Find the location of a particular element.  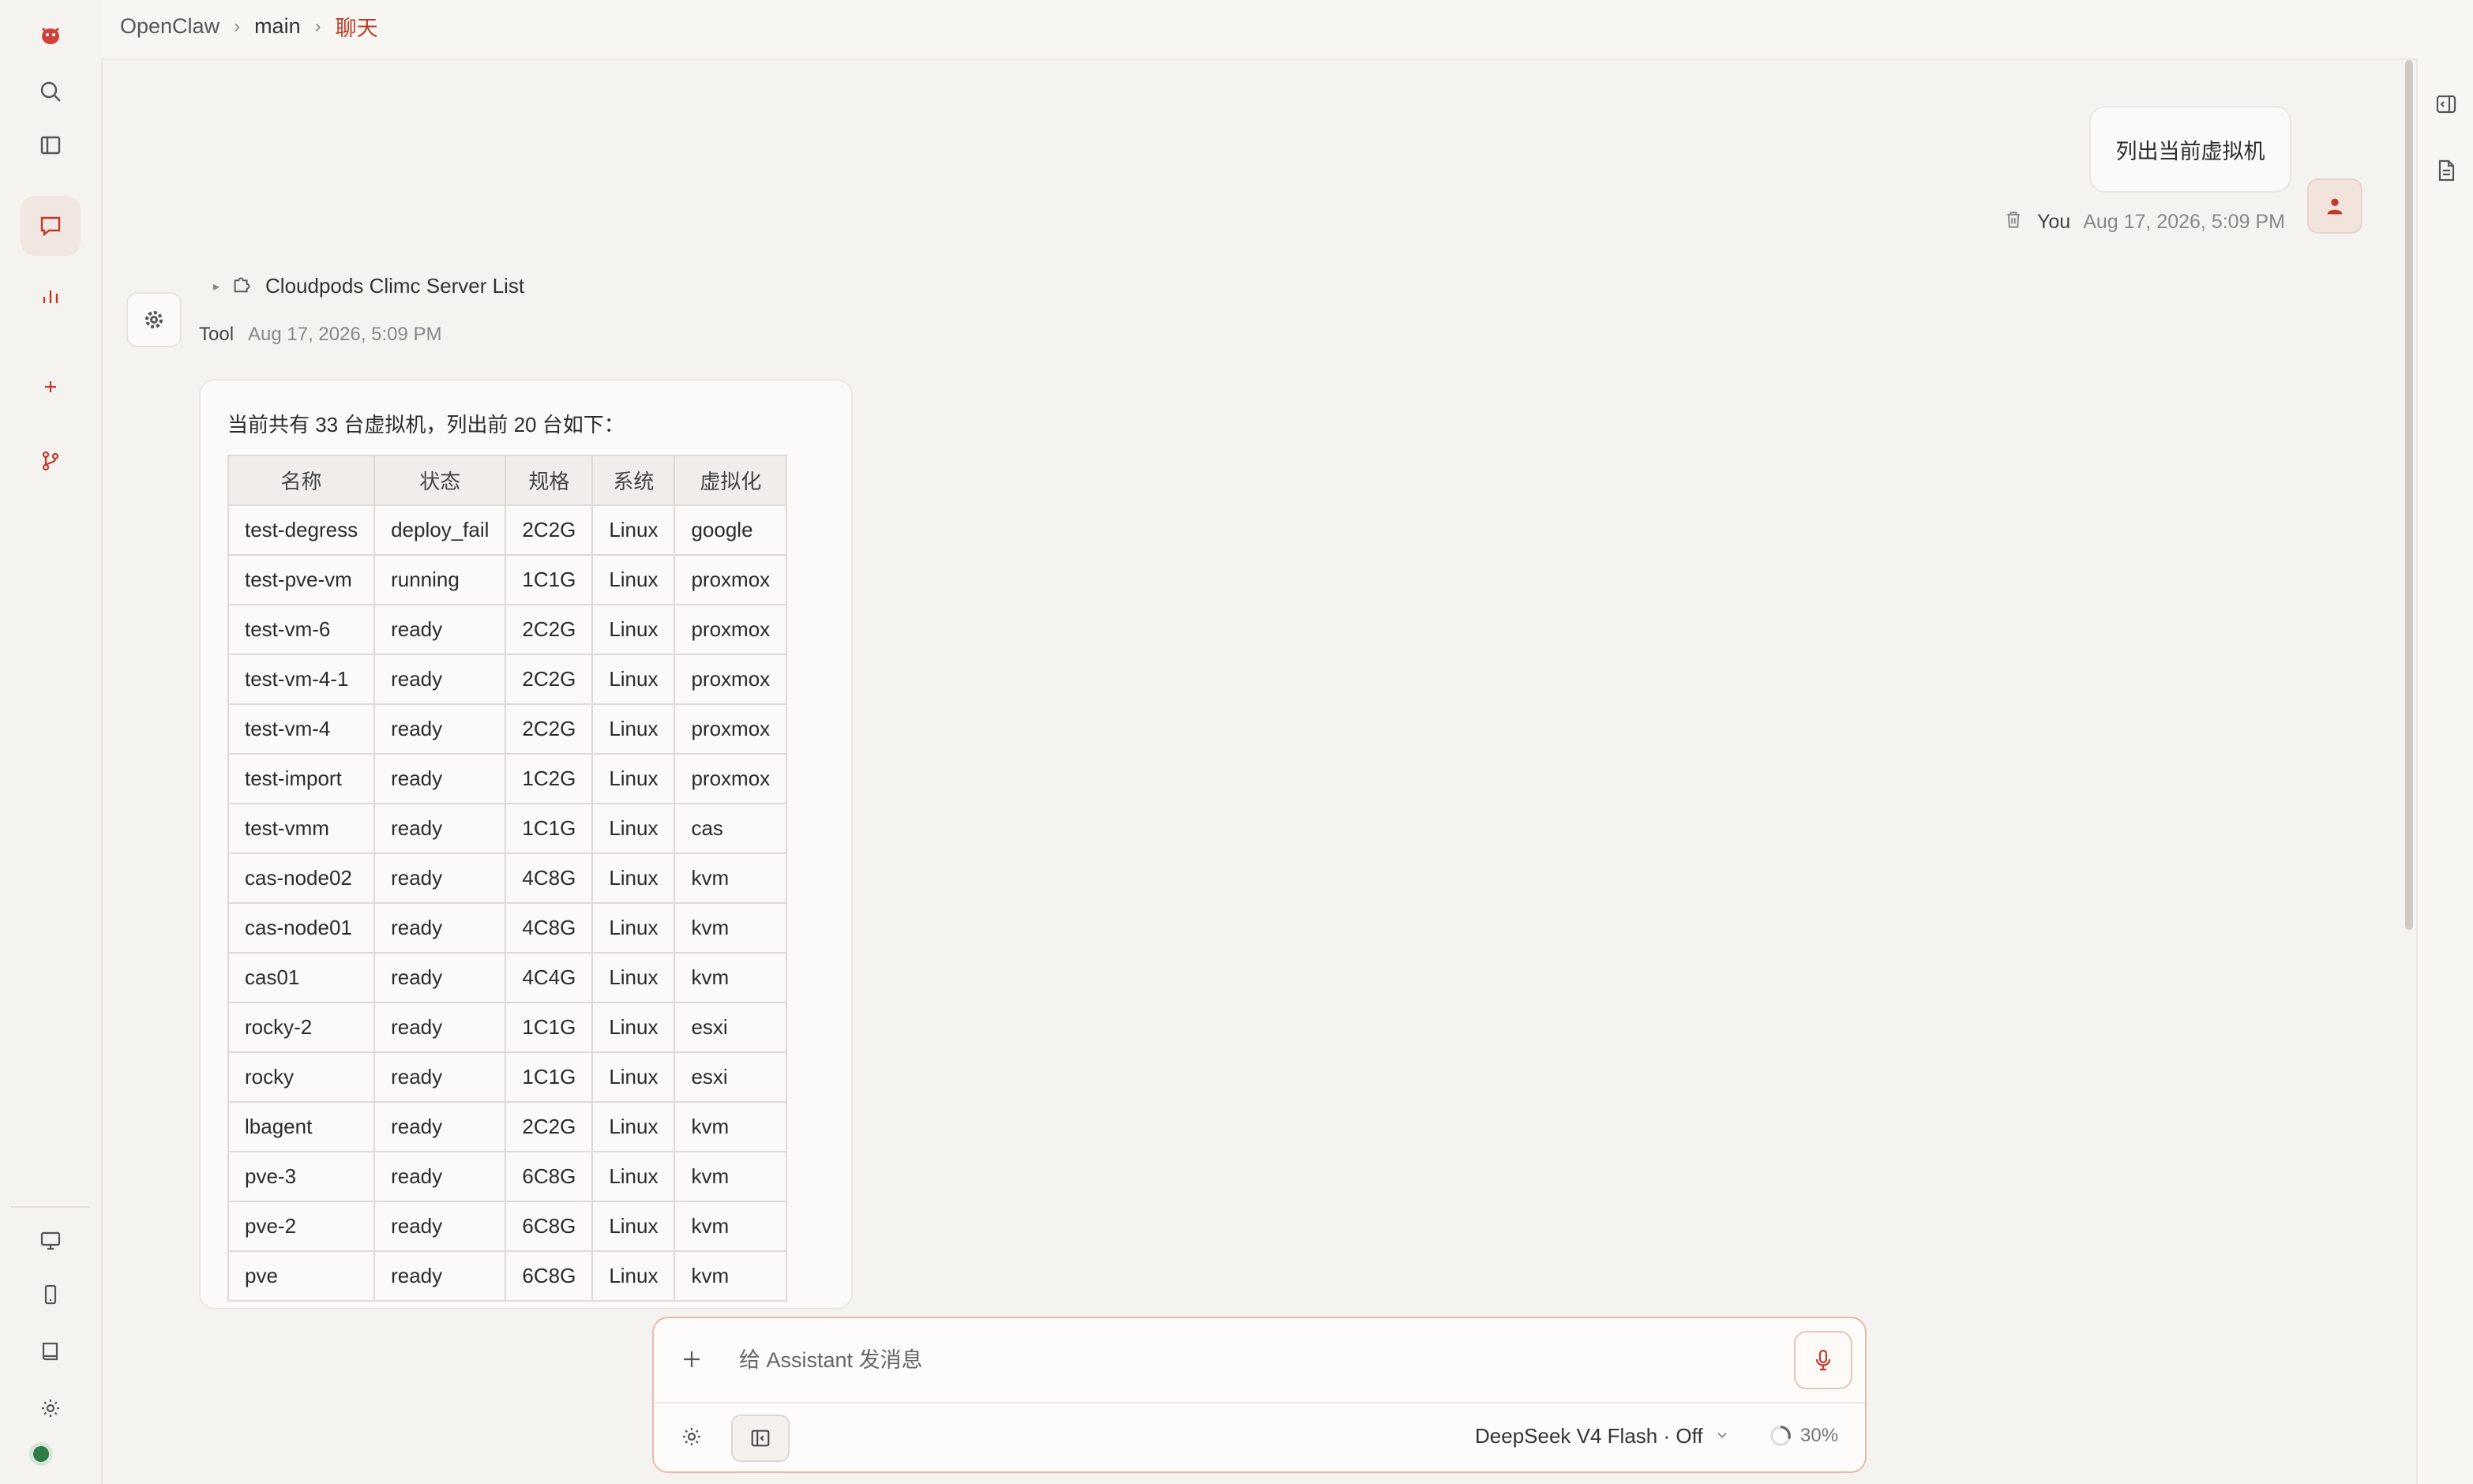

document-icon is located at coordinates (2446, 170).